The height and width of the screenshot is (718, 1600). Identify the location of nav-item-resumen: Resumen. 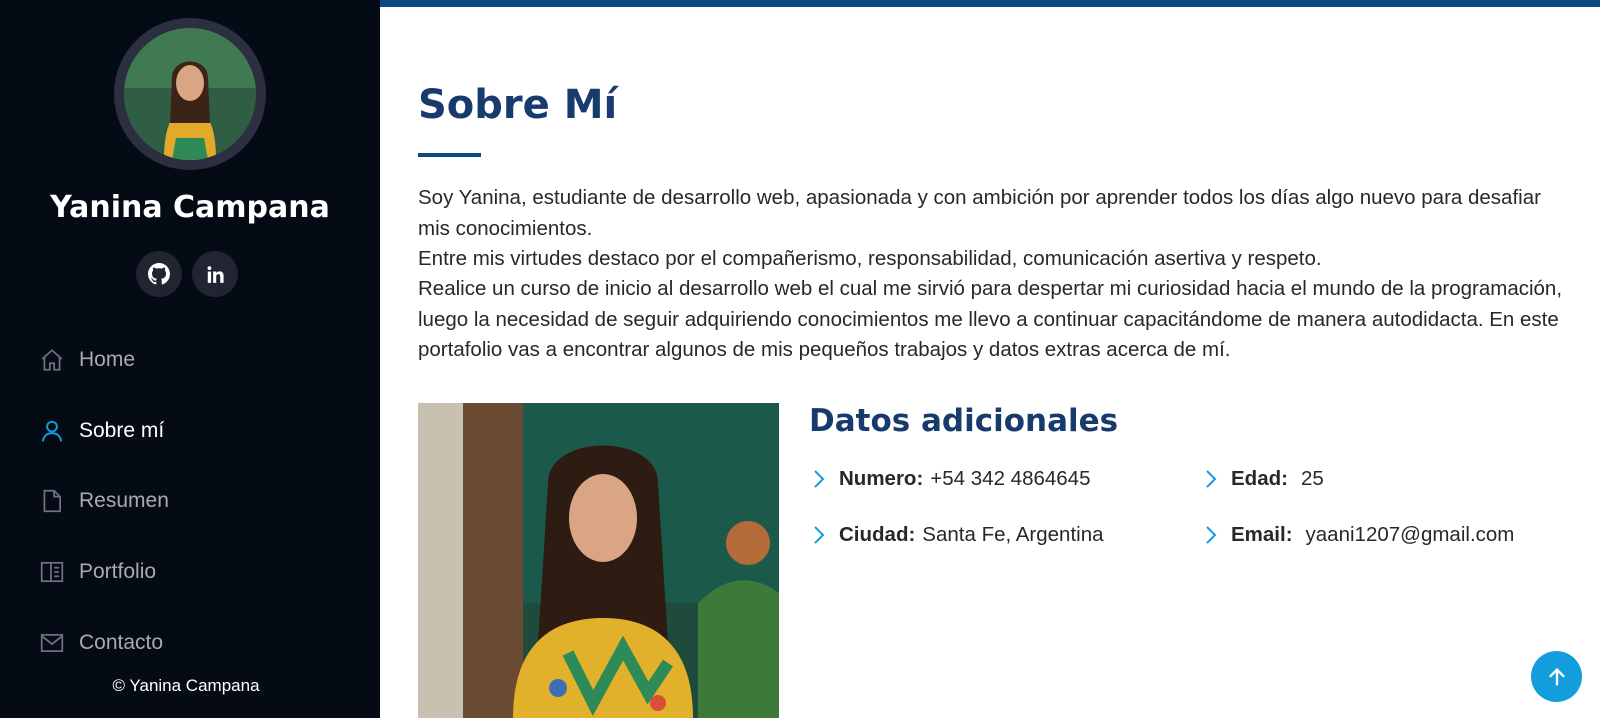
(103, 501).